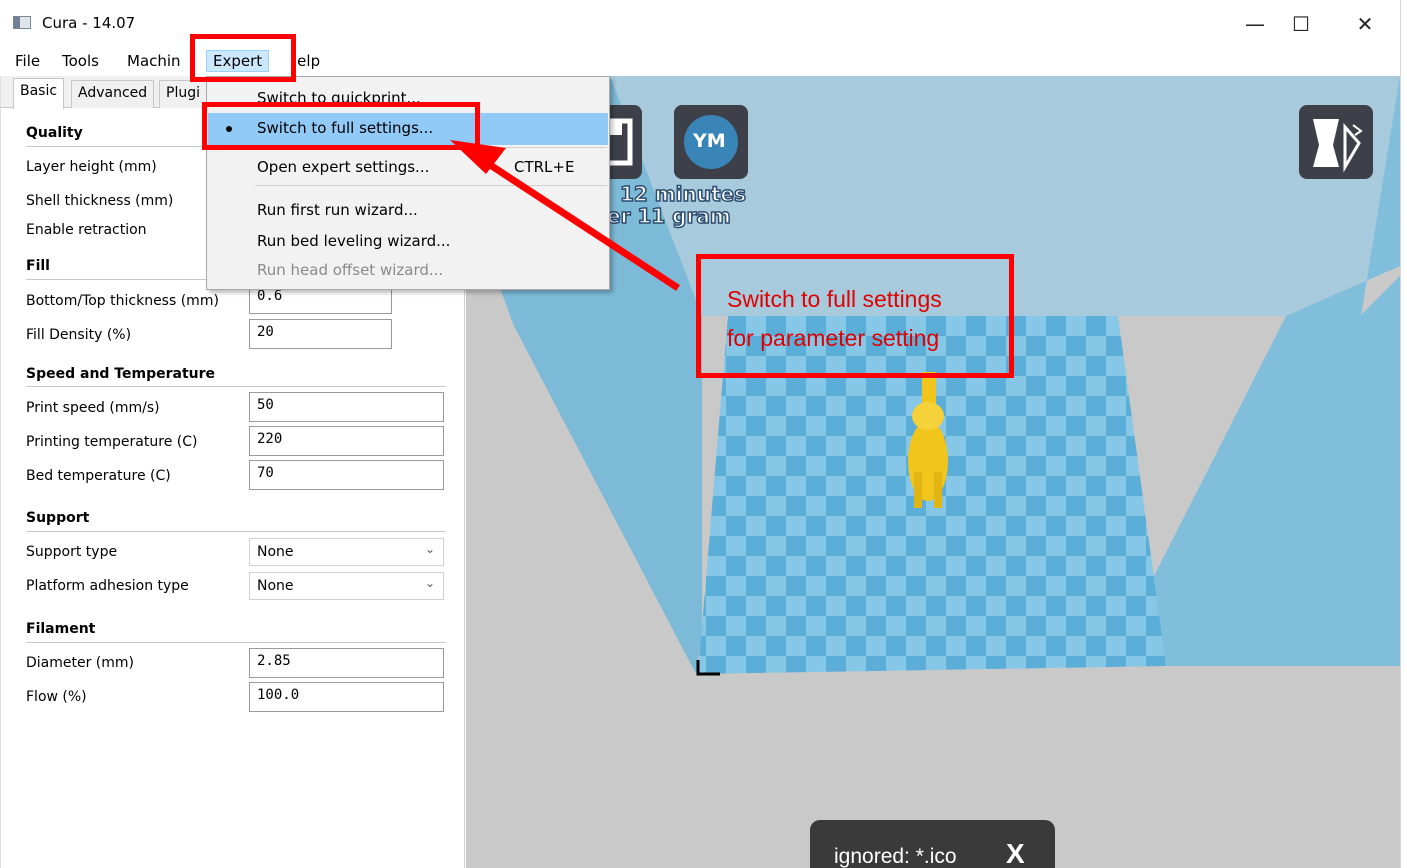  I want to click on section-speed-title: Speed and Temperature, so click(120, 374).